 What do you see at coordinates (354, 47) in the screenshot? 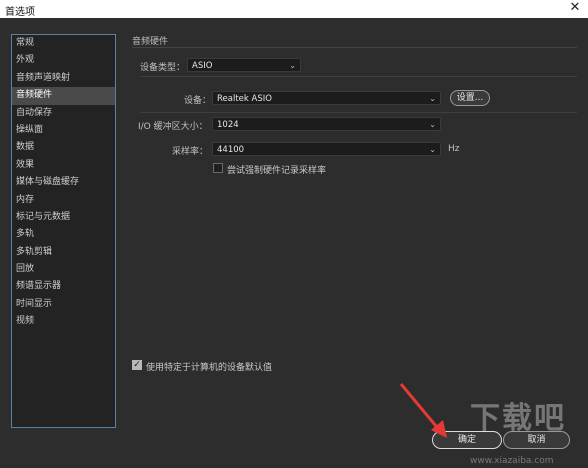
I see `section-divider` at bounding box center [354, 47].